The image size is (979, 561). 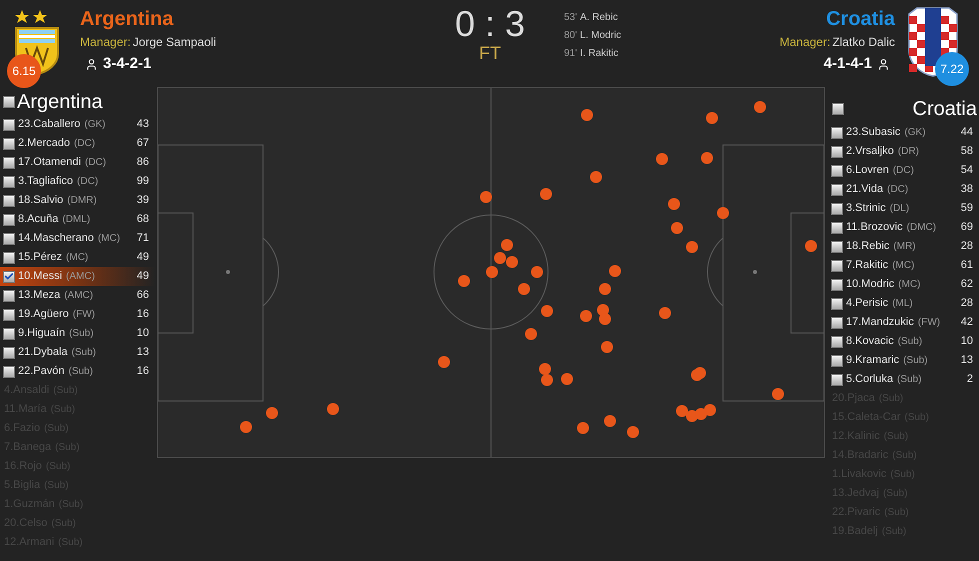 I want to click on touch-count: 71, so click(x=142, y=238).